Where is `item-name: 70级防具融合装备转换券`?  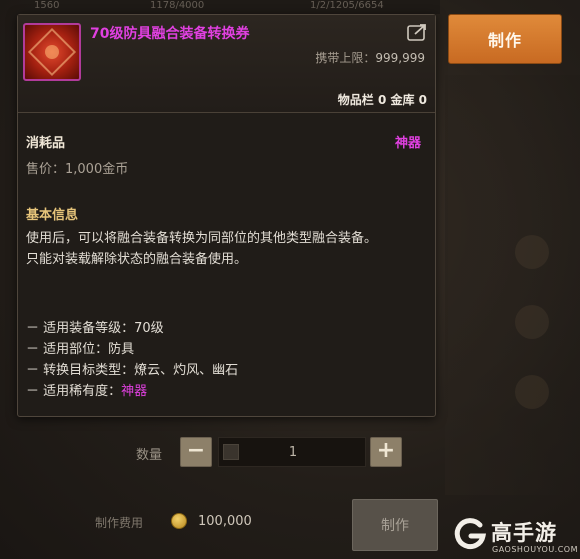
item-name: 70级防具融合装备转换券 is located at coordinates (170, 34).